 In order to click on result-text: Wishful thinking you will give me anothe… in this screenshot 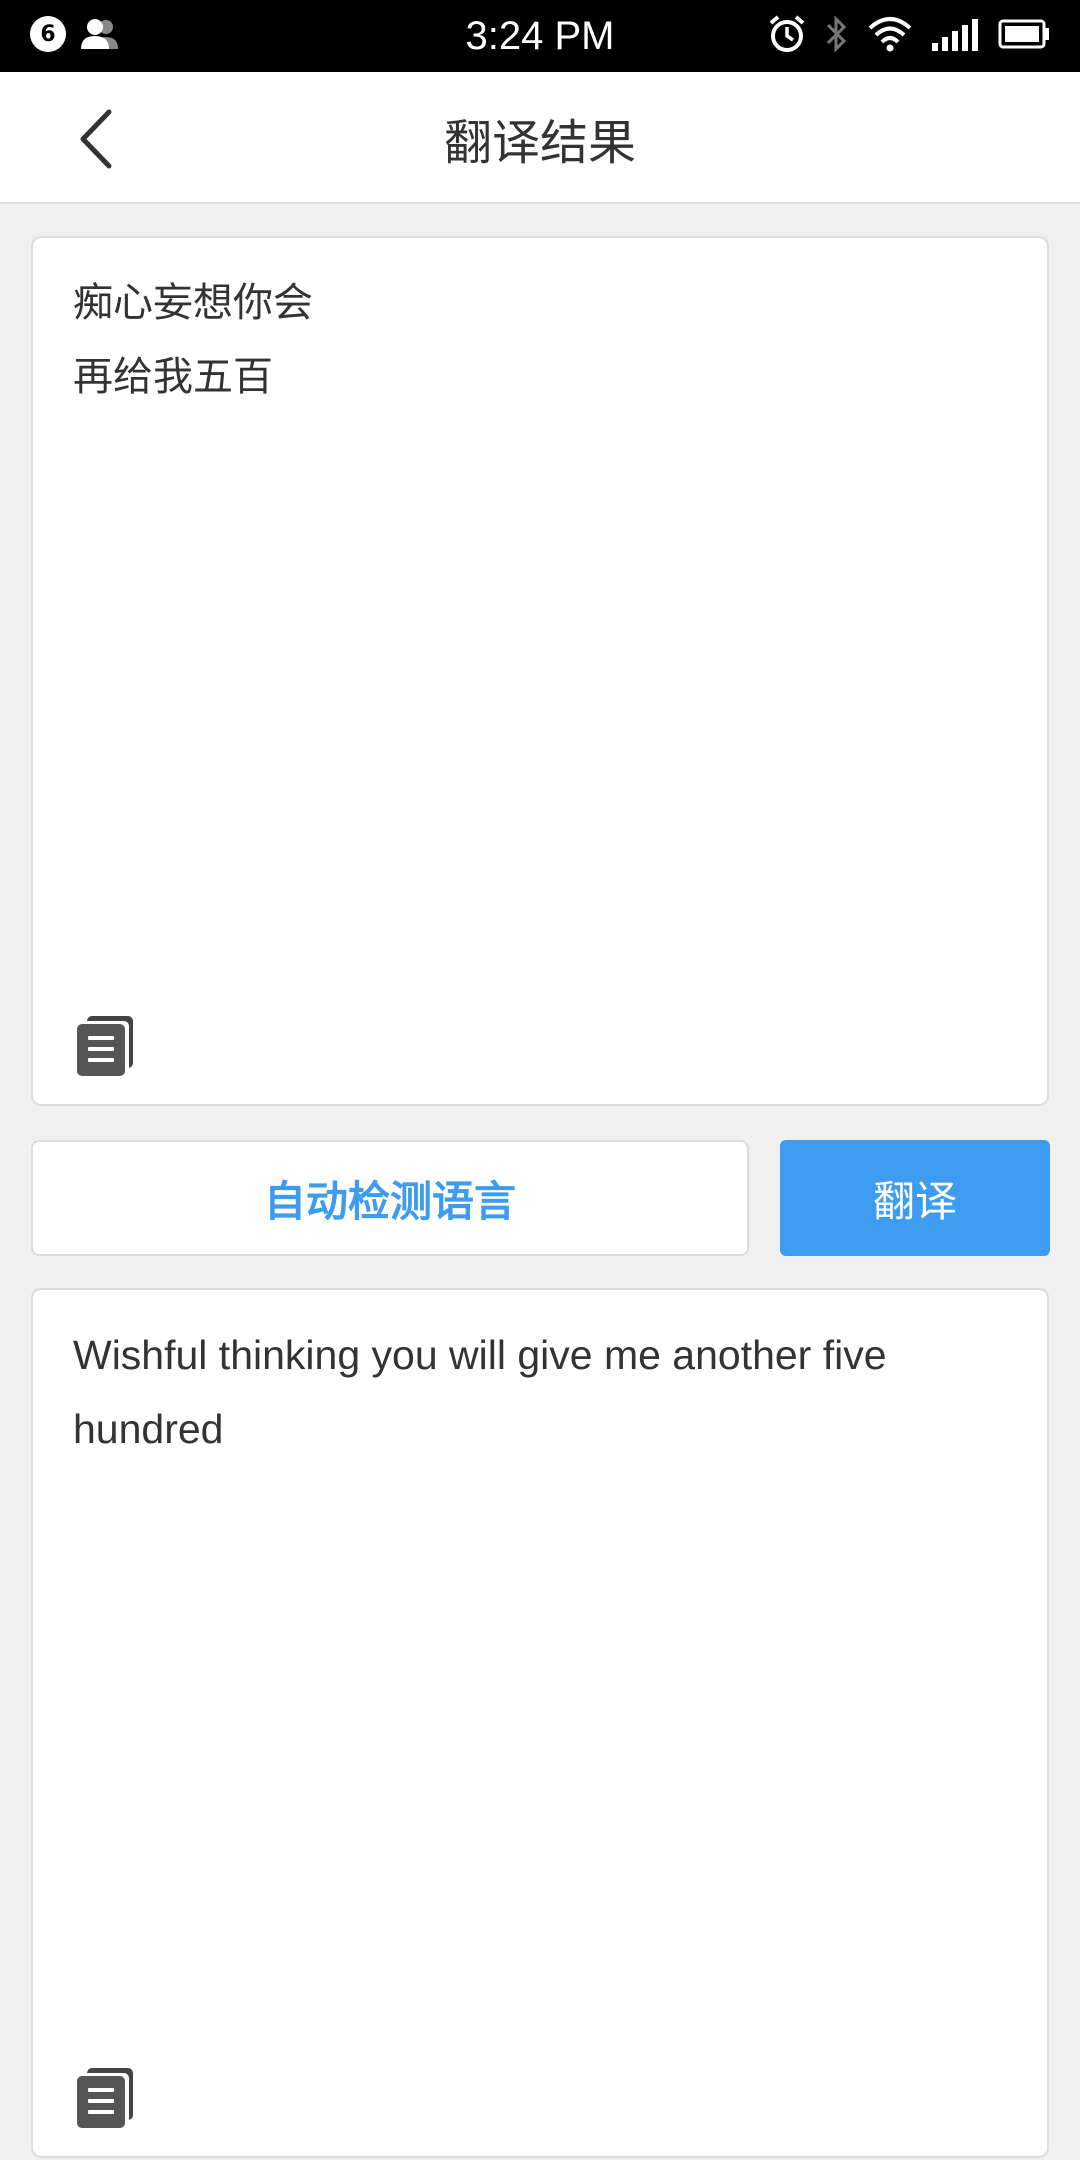, I will do `click(540, 1392)`.